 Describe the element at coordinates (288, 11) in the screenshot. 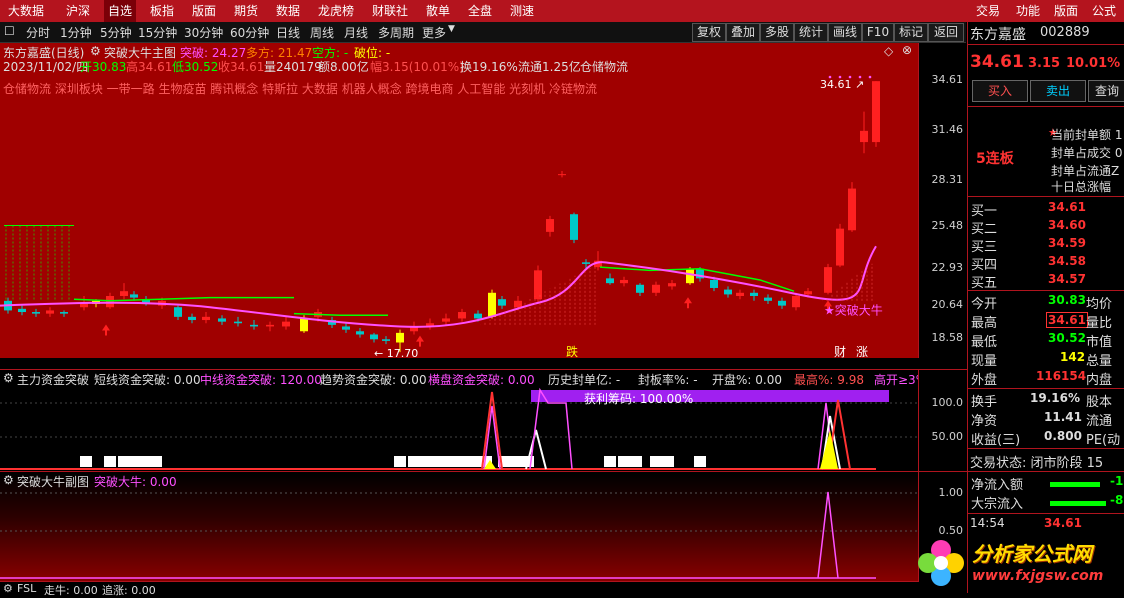

I see `menu-item-data: 数据` at that location.